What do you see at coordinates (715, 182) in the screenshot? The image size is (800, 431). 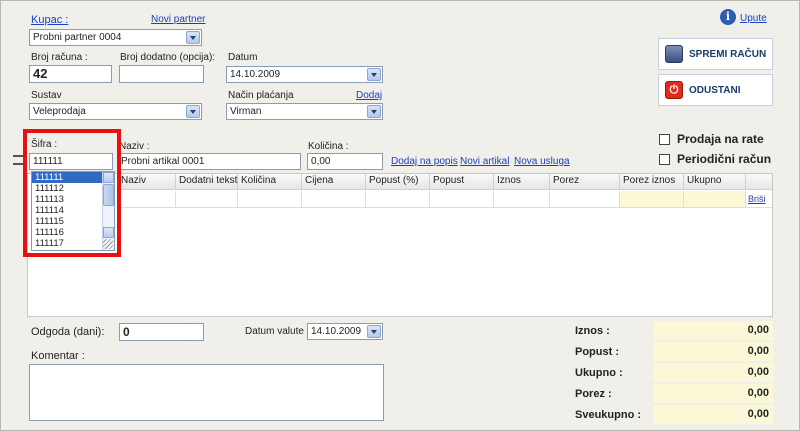 I see `column-header-ukupno: Ukupno` at bounding box center [715, 182].